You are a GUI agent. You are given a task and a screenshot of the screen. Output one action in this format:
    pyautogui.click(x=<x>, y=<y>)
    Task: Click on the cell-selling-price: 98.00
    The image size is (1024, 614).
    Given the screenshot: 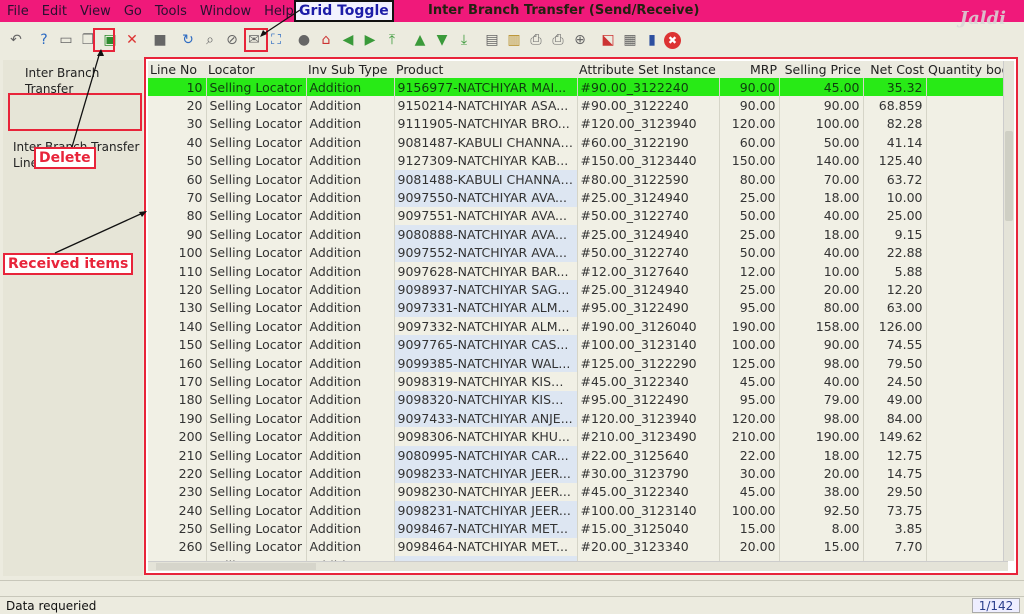 What is the action you would take?
    pyautogui.click(x=821, y=363)
    